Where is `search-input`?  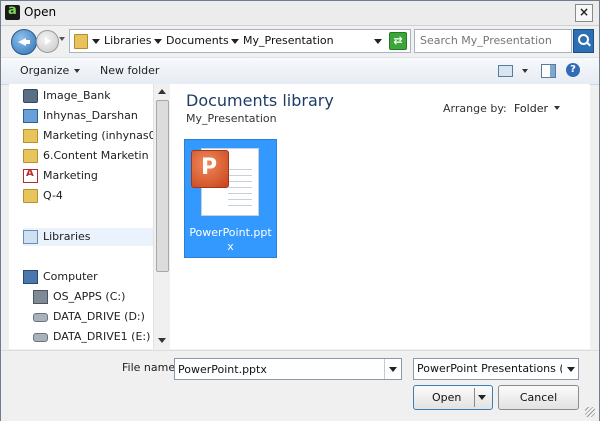
search-input is located at coordinates (492, 40).